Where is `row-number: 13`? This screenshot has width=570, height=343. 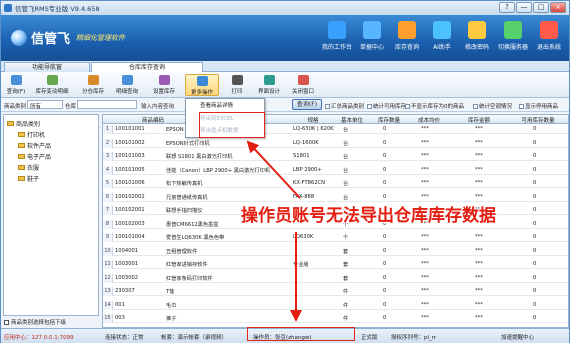 row-number: 13 is located at coordinates (108, 291).